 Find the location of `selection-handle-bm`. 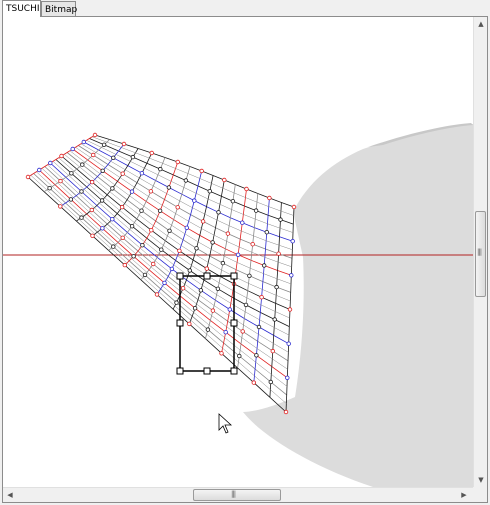

selection-handle-bm is located at coordinates (207, 371).